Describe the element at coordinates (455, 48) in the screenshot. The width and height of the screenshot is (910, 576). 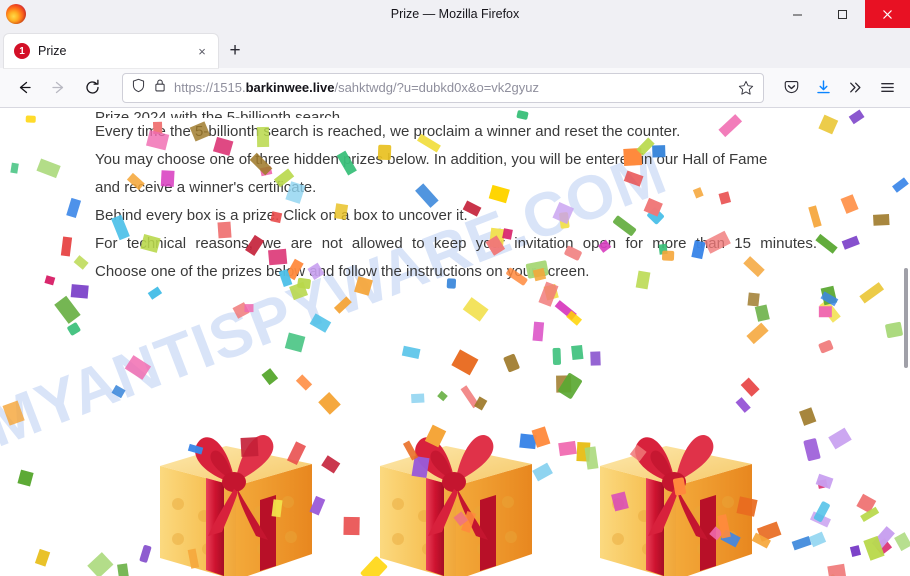
I see `tab-strip: 1 Prize × +` at that location.